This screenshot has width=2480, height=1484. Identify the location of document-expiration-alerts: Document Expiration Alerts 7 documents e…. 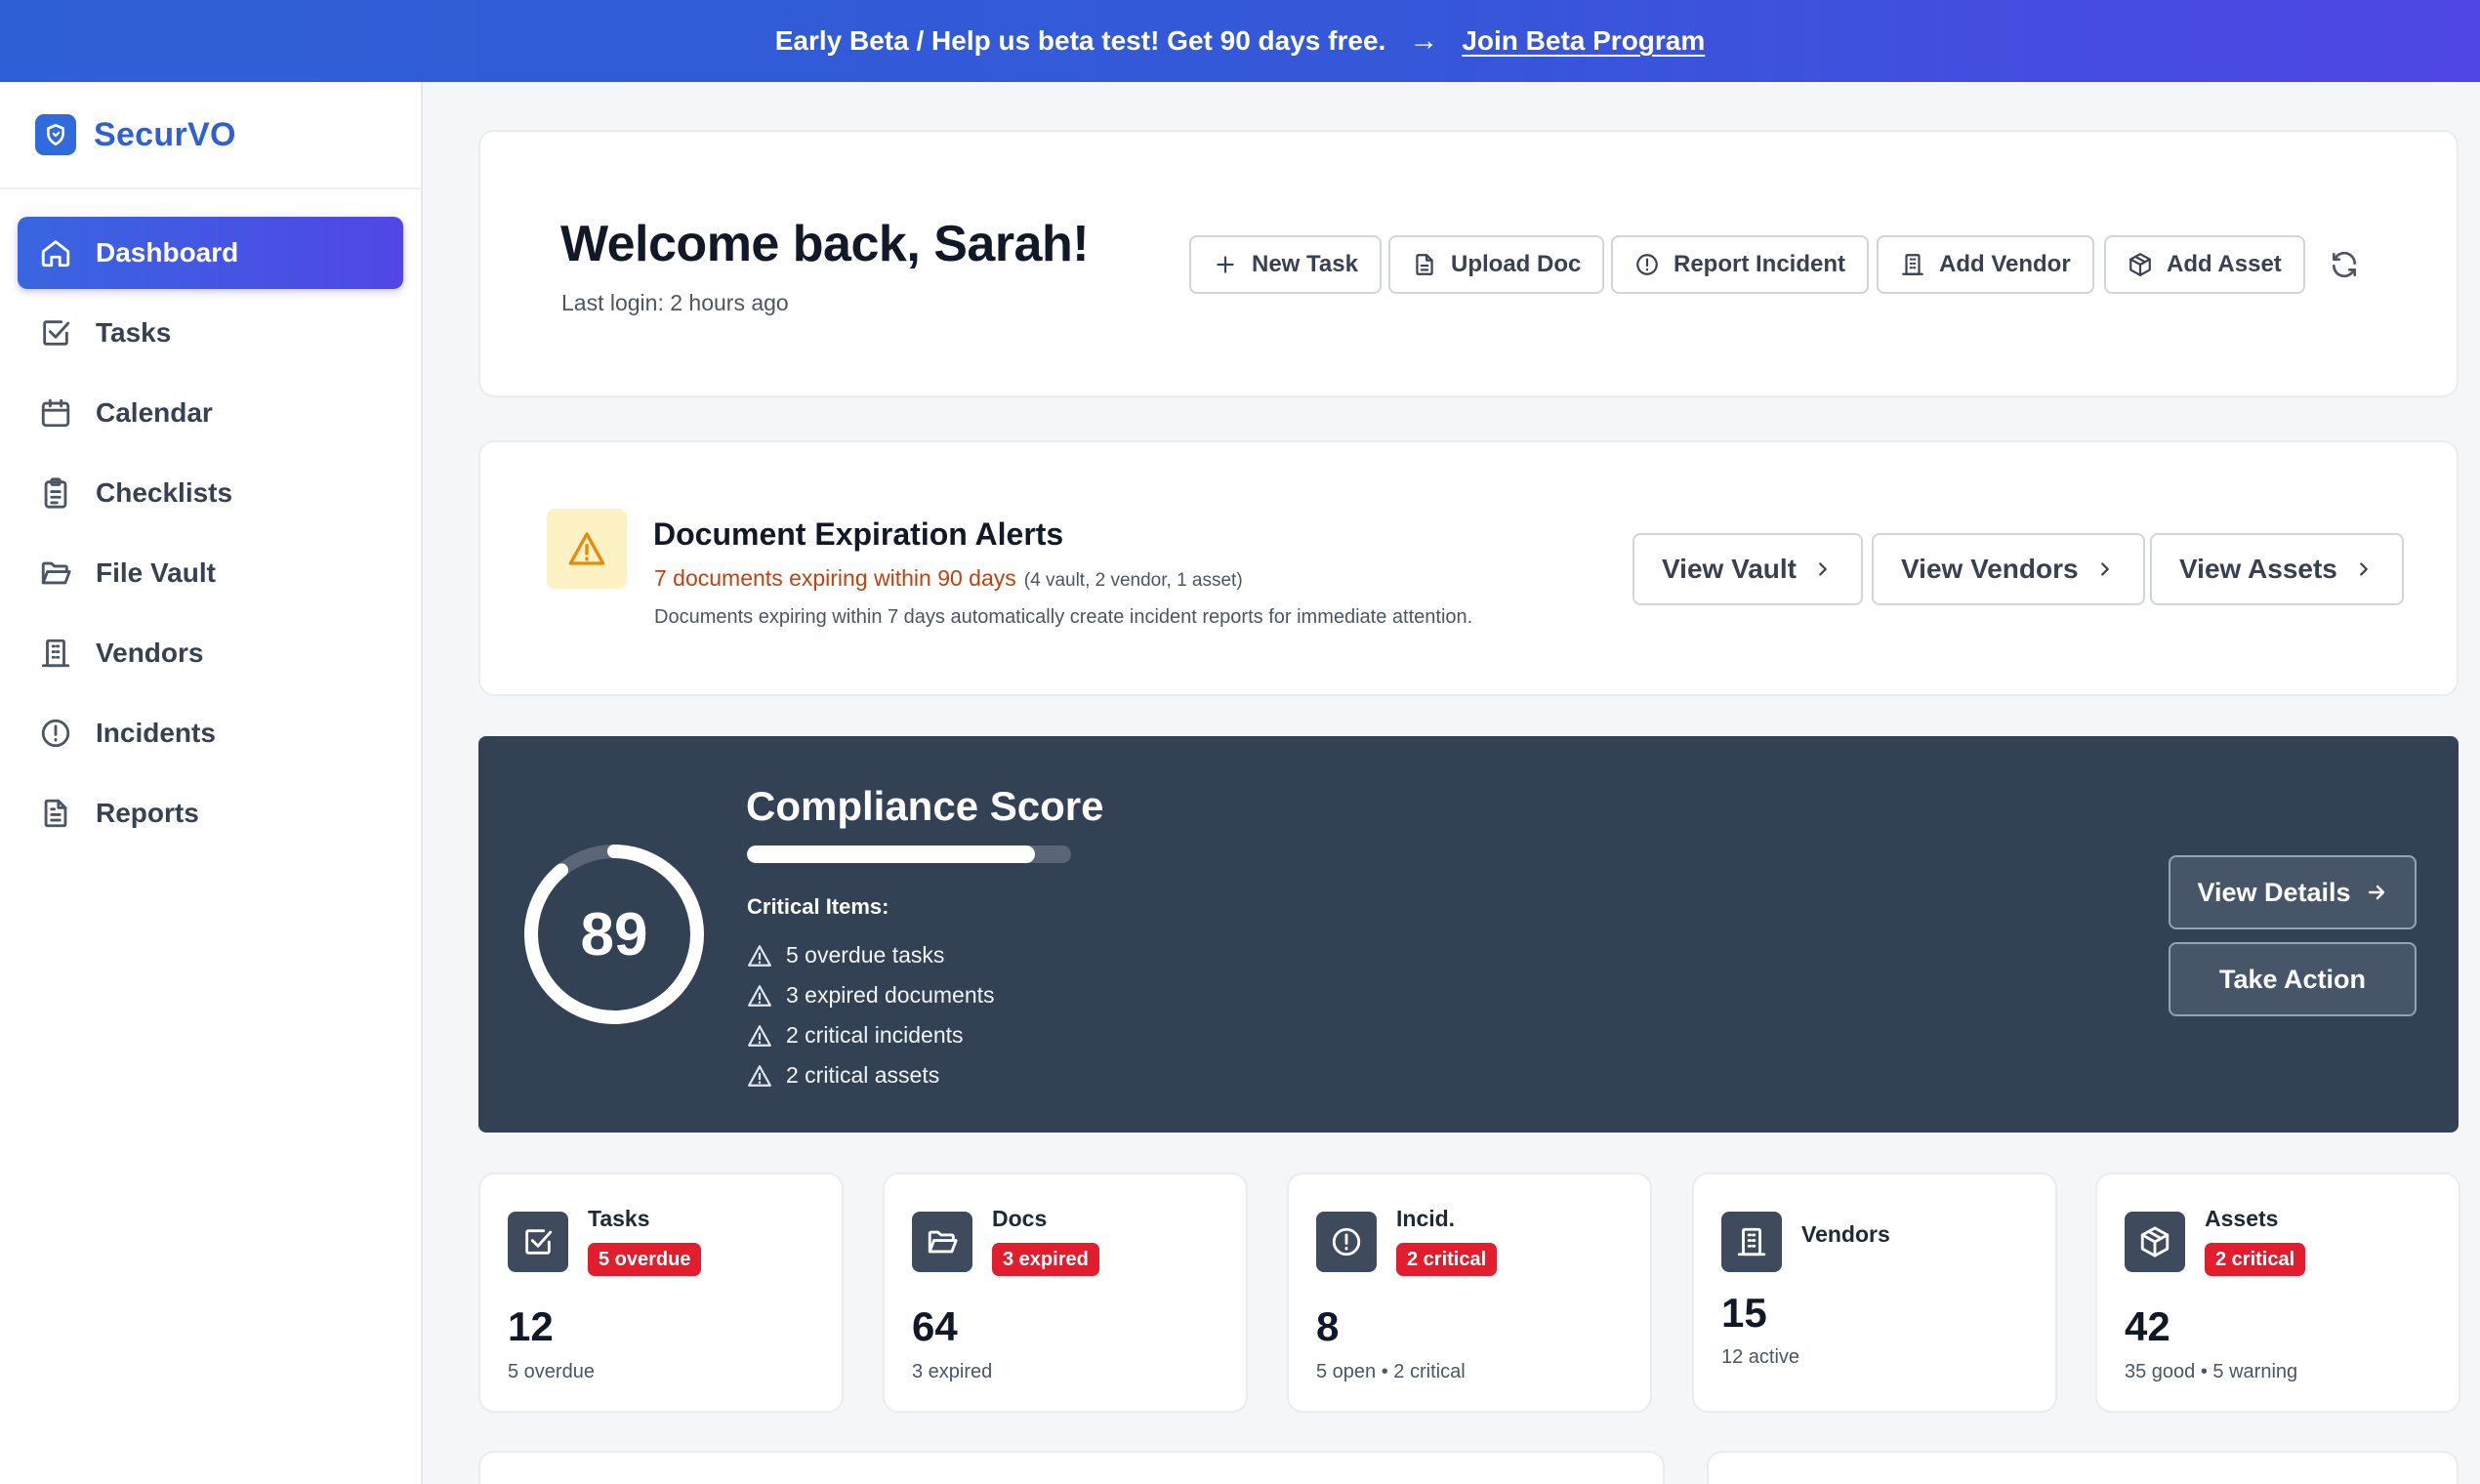
(1468, 568).